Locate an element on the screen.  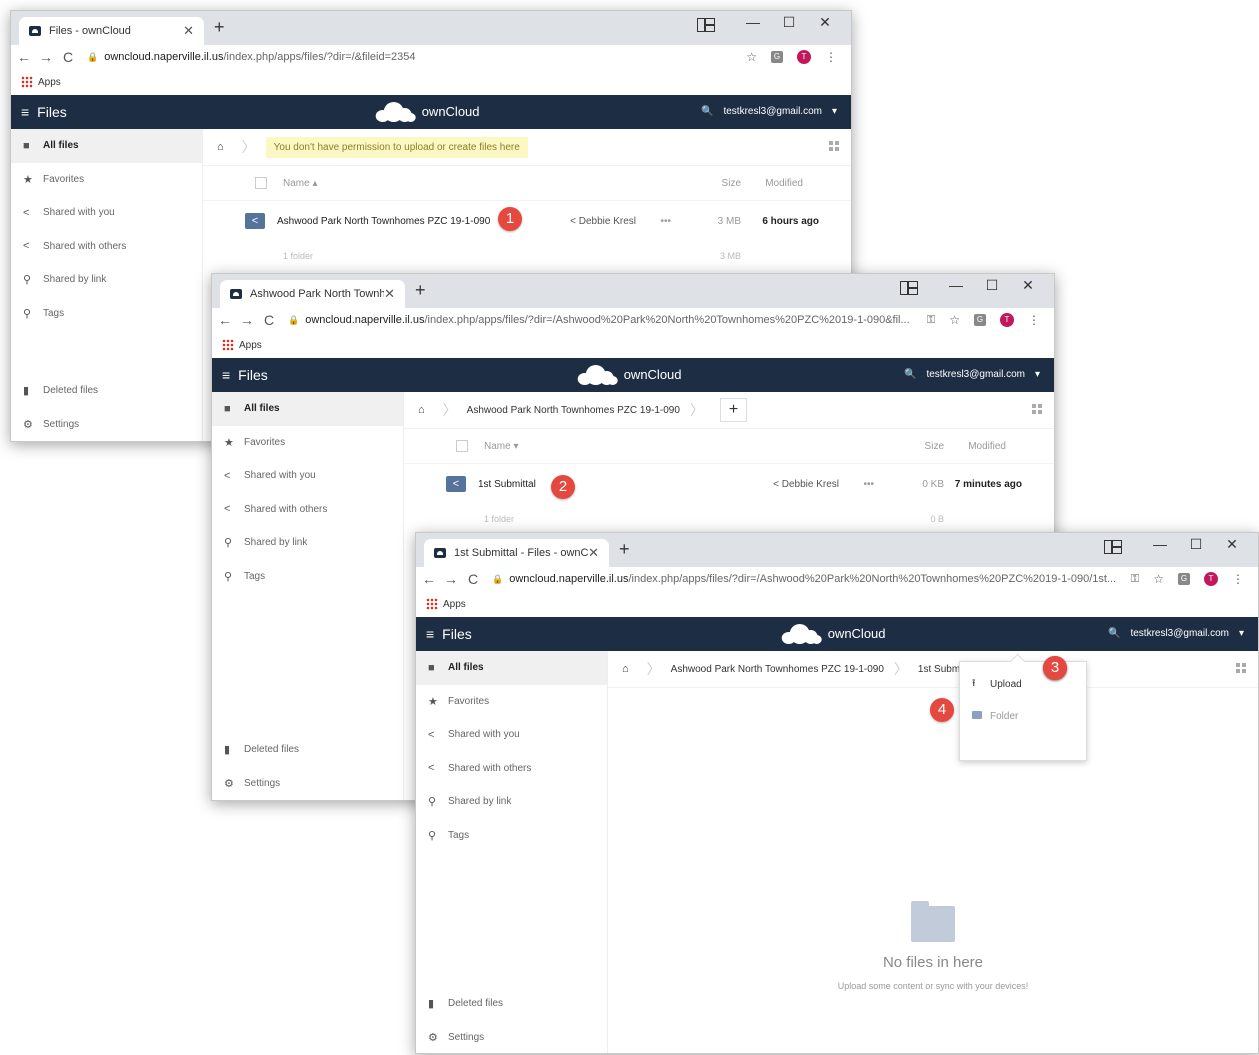
browser-tab: Files - ownCloud ✕ is located at coordinates (111, 31).